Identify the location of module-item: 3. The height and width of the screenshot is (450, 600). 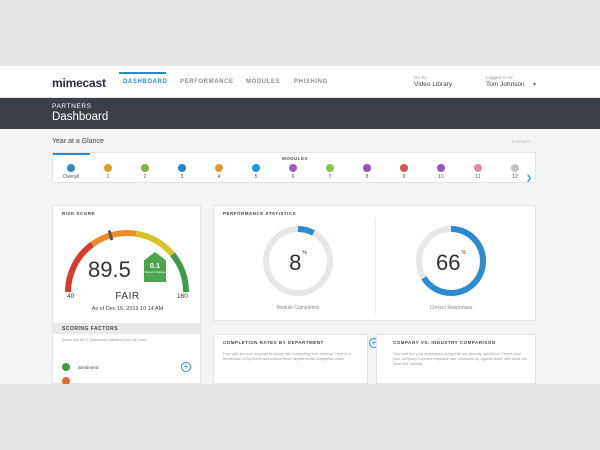
(182, 172).